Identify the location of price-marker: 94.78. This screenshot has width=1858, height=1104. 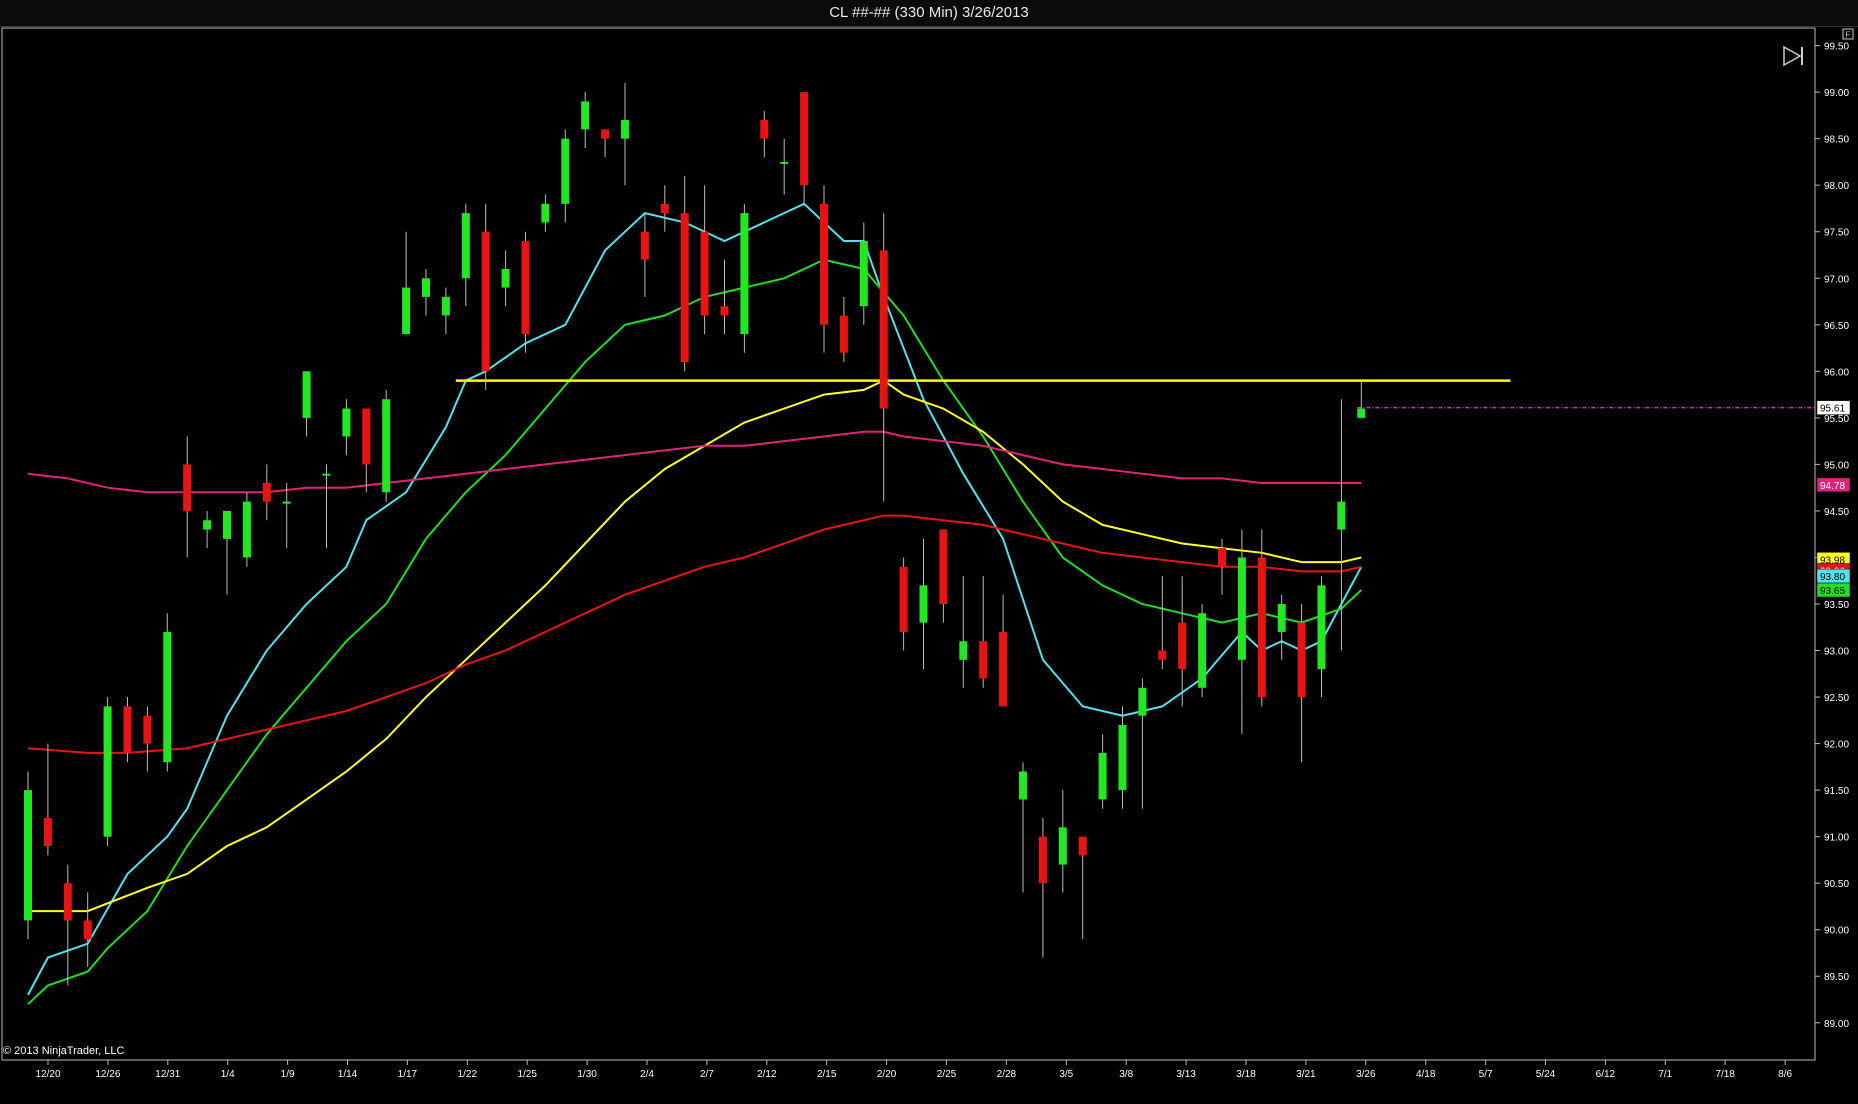
(1833, 485).